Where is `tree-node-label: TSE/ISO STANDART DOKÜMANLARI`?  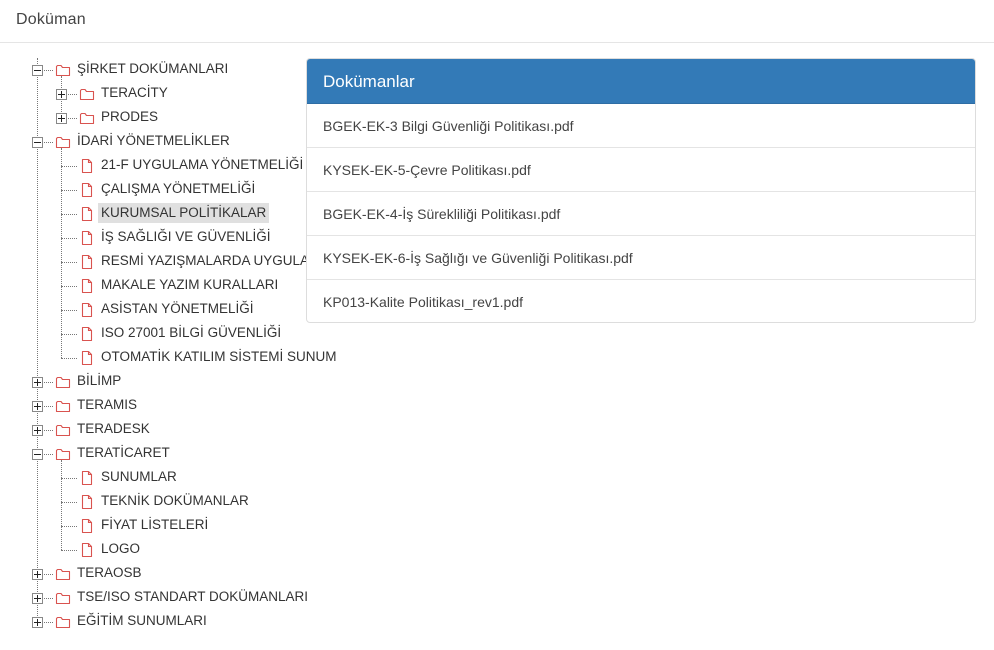
tree-node-label: TSE/ISO STANDART DOKÜMANLARI is located at coordinates (192, 597).